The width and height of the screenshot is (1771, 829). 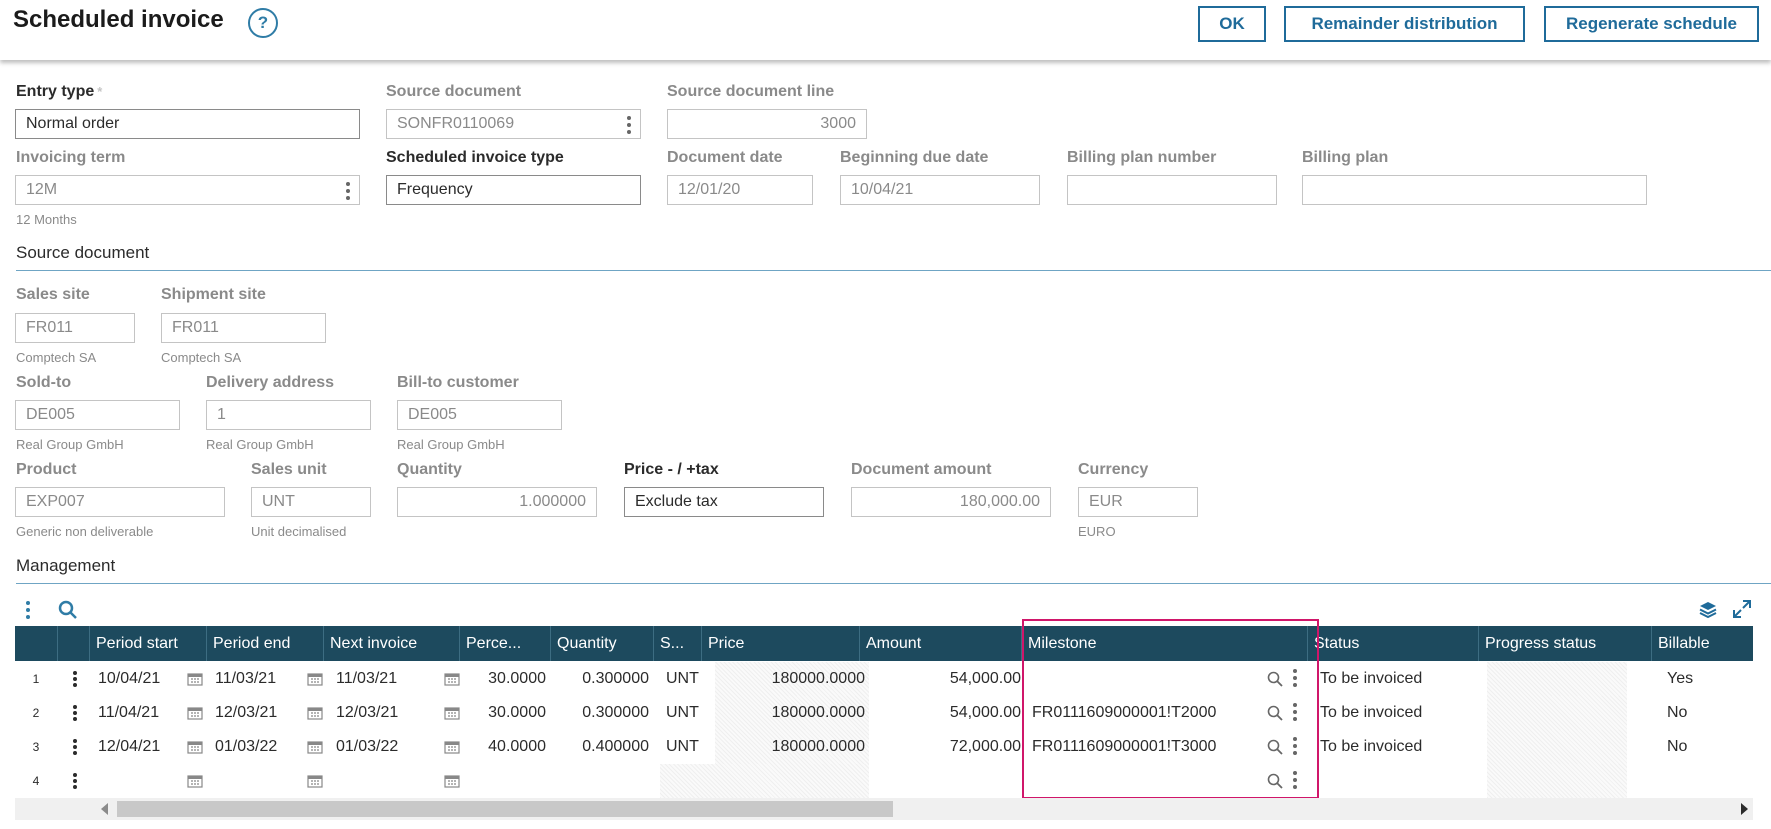 I want to click on column-header: Progress status, so click(x=1564, y=643).